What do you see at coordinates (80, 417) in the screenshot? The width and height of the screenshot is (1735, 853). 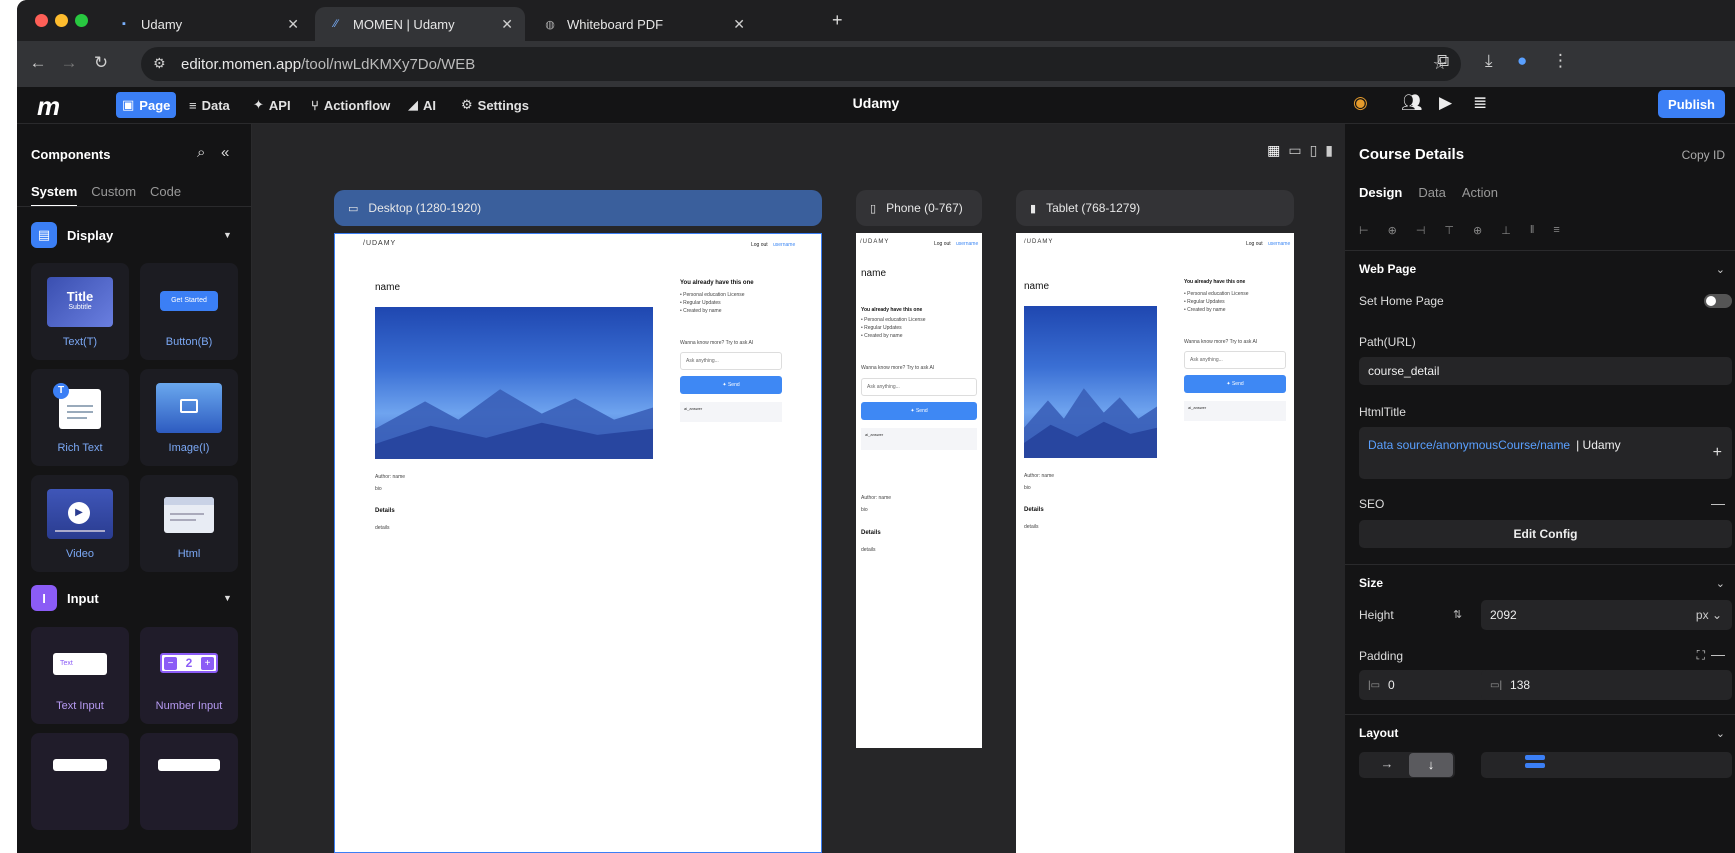 I see `component-rich-text: T Rich Text` at bounding box center [80, 417].